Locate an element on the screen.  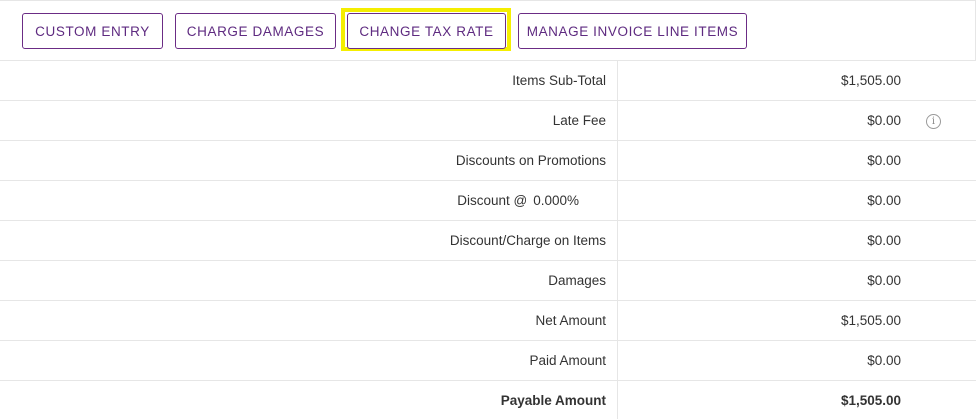
payable-amount-row: Payable Amount $1,505.00 is located at coordinates (488, 399).